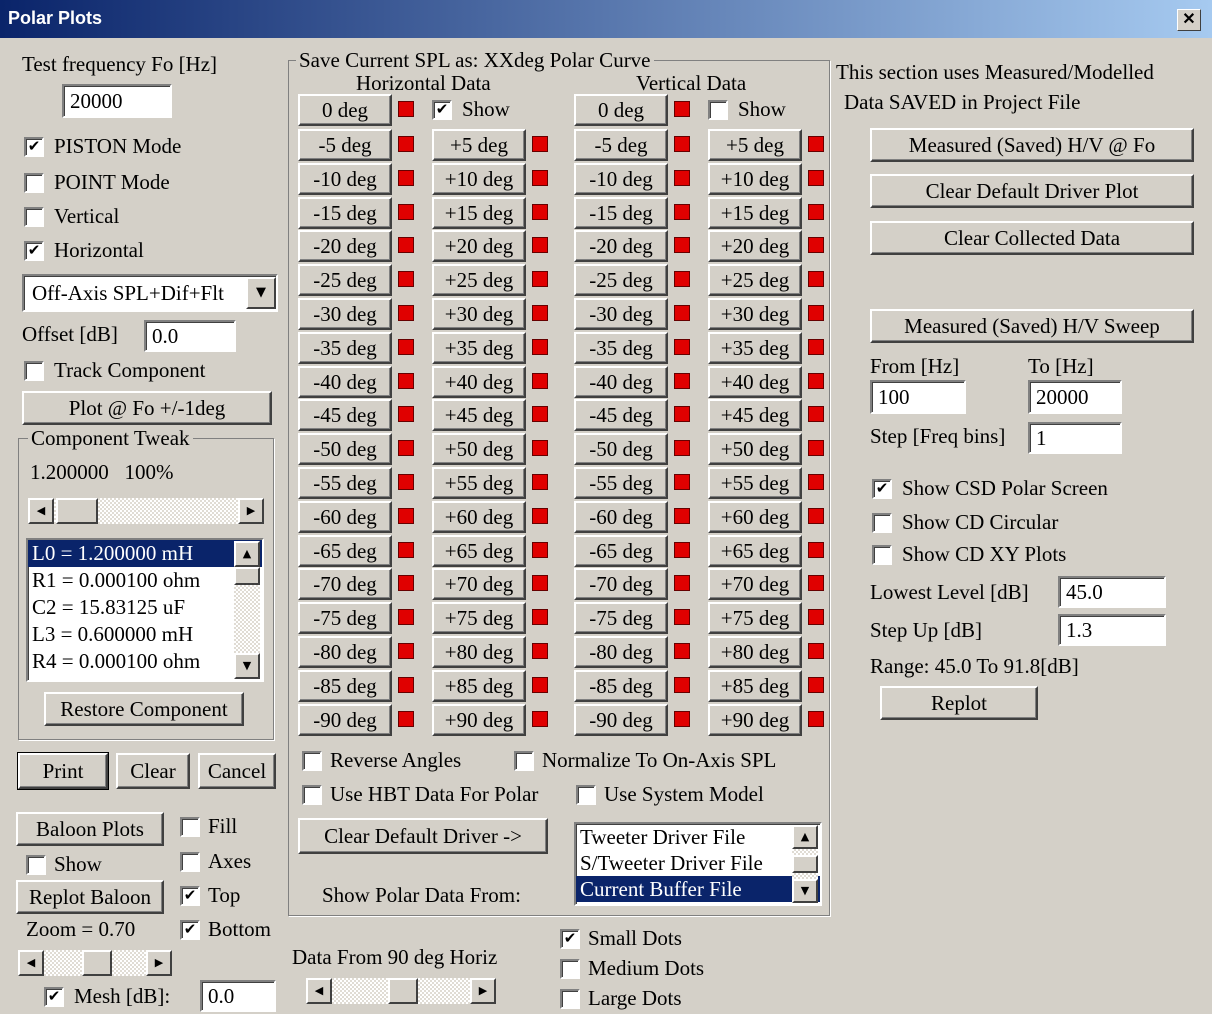 The height and width of the screenshot is (1014, 1212). I want to click on v-neg-deg-button: -90 deg, so click(621, 719).